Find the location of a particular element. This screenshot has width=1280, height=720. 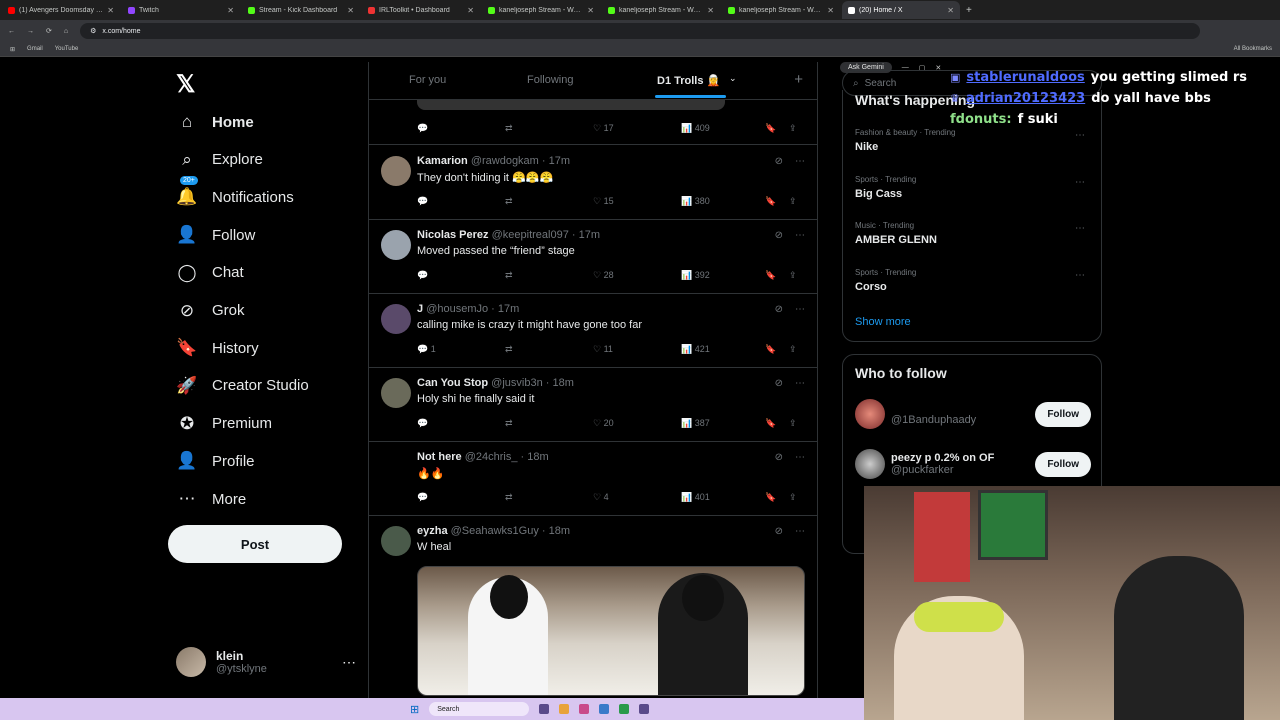

author-handle: @housemJo is located at coordinates (457, 309).